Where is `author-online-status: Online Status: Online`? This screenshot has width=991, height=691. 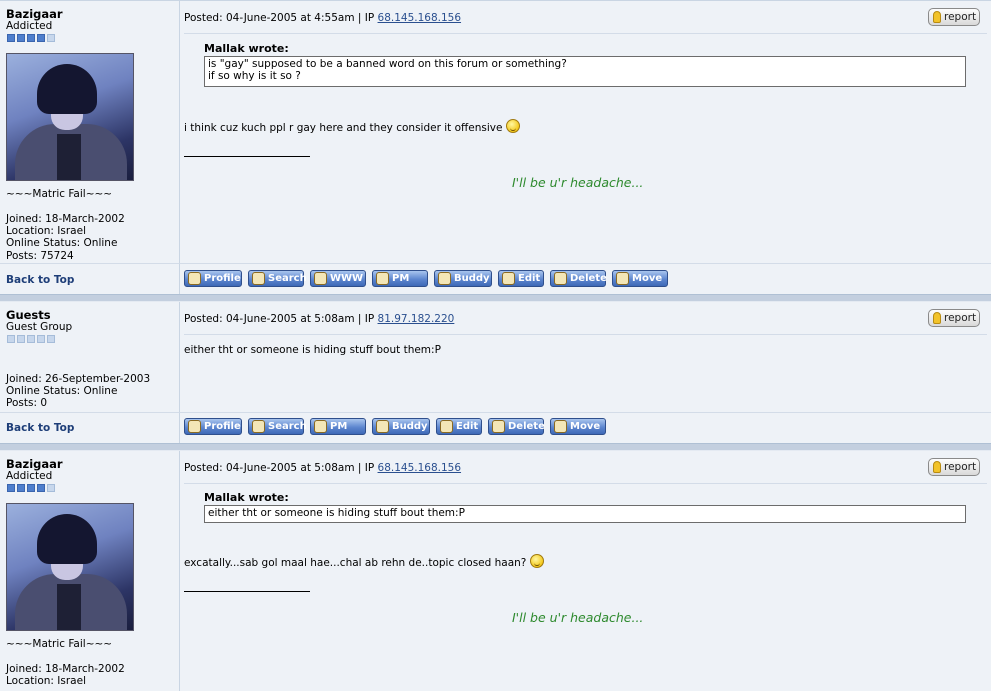 author-online-status: Online Status: Online is located at coordinates (62, 391).